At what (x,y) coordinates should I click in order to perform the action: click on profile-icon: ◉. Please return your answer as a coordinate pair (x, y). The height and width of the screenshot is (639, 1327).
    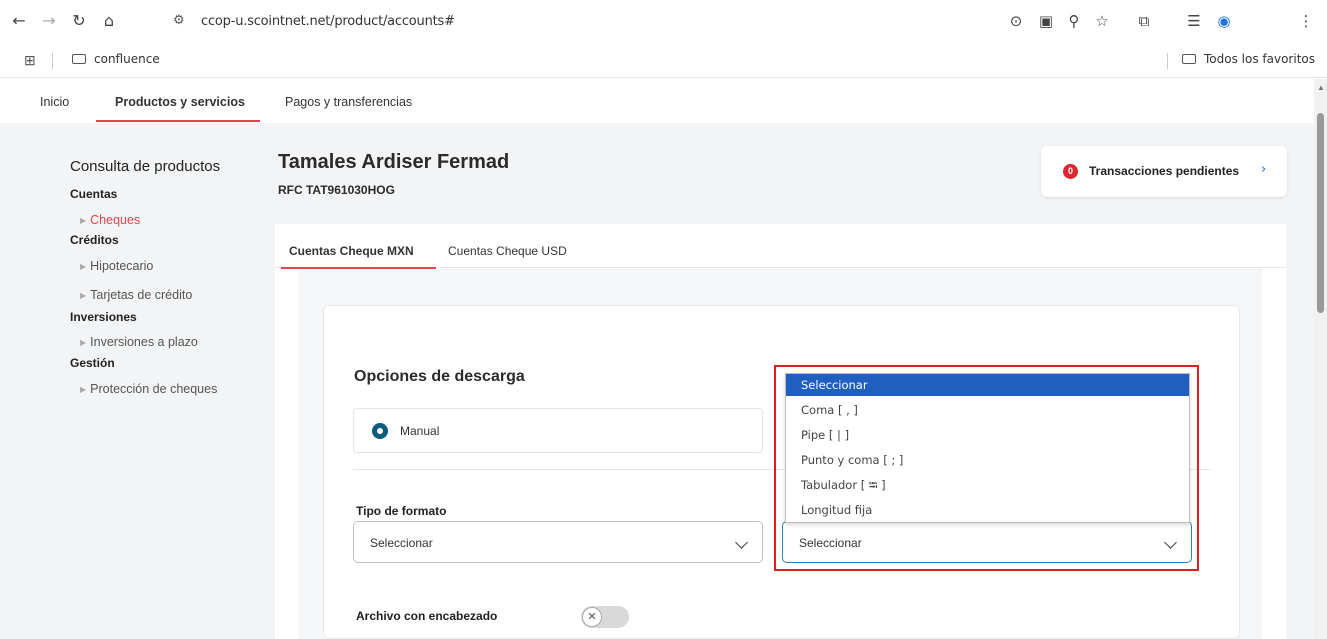
    Looking at the image, I should click on (1224, 21).